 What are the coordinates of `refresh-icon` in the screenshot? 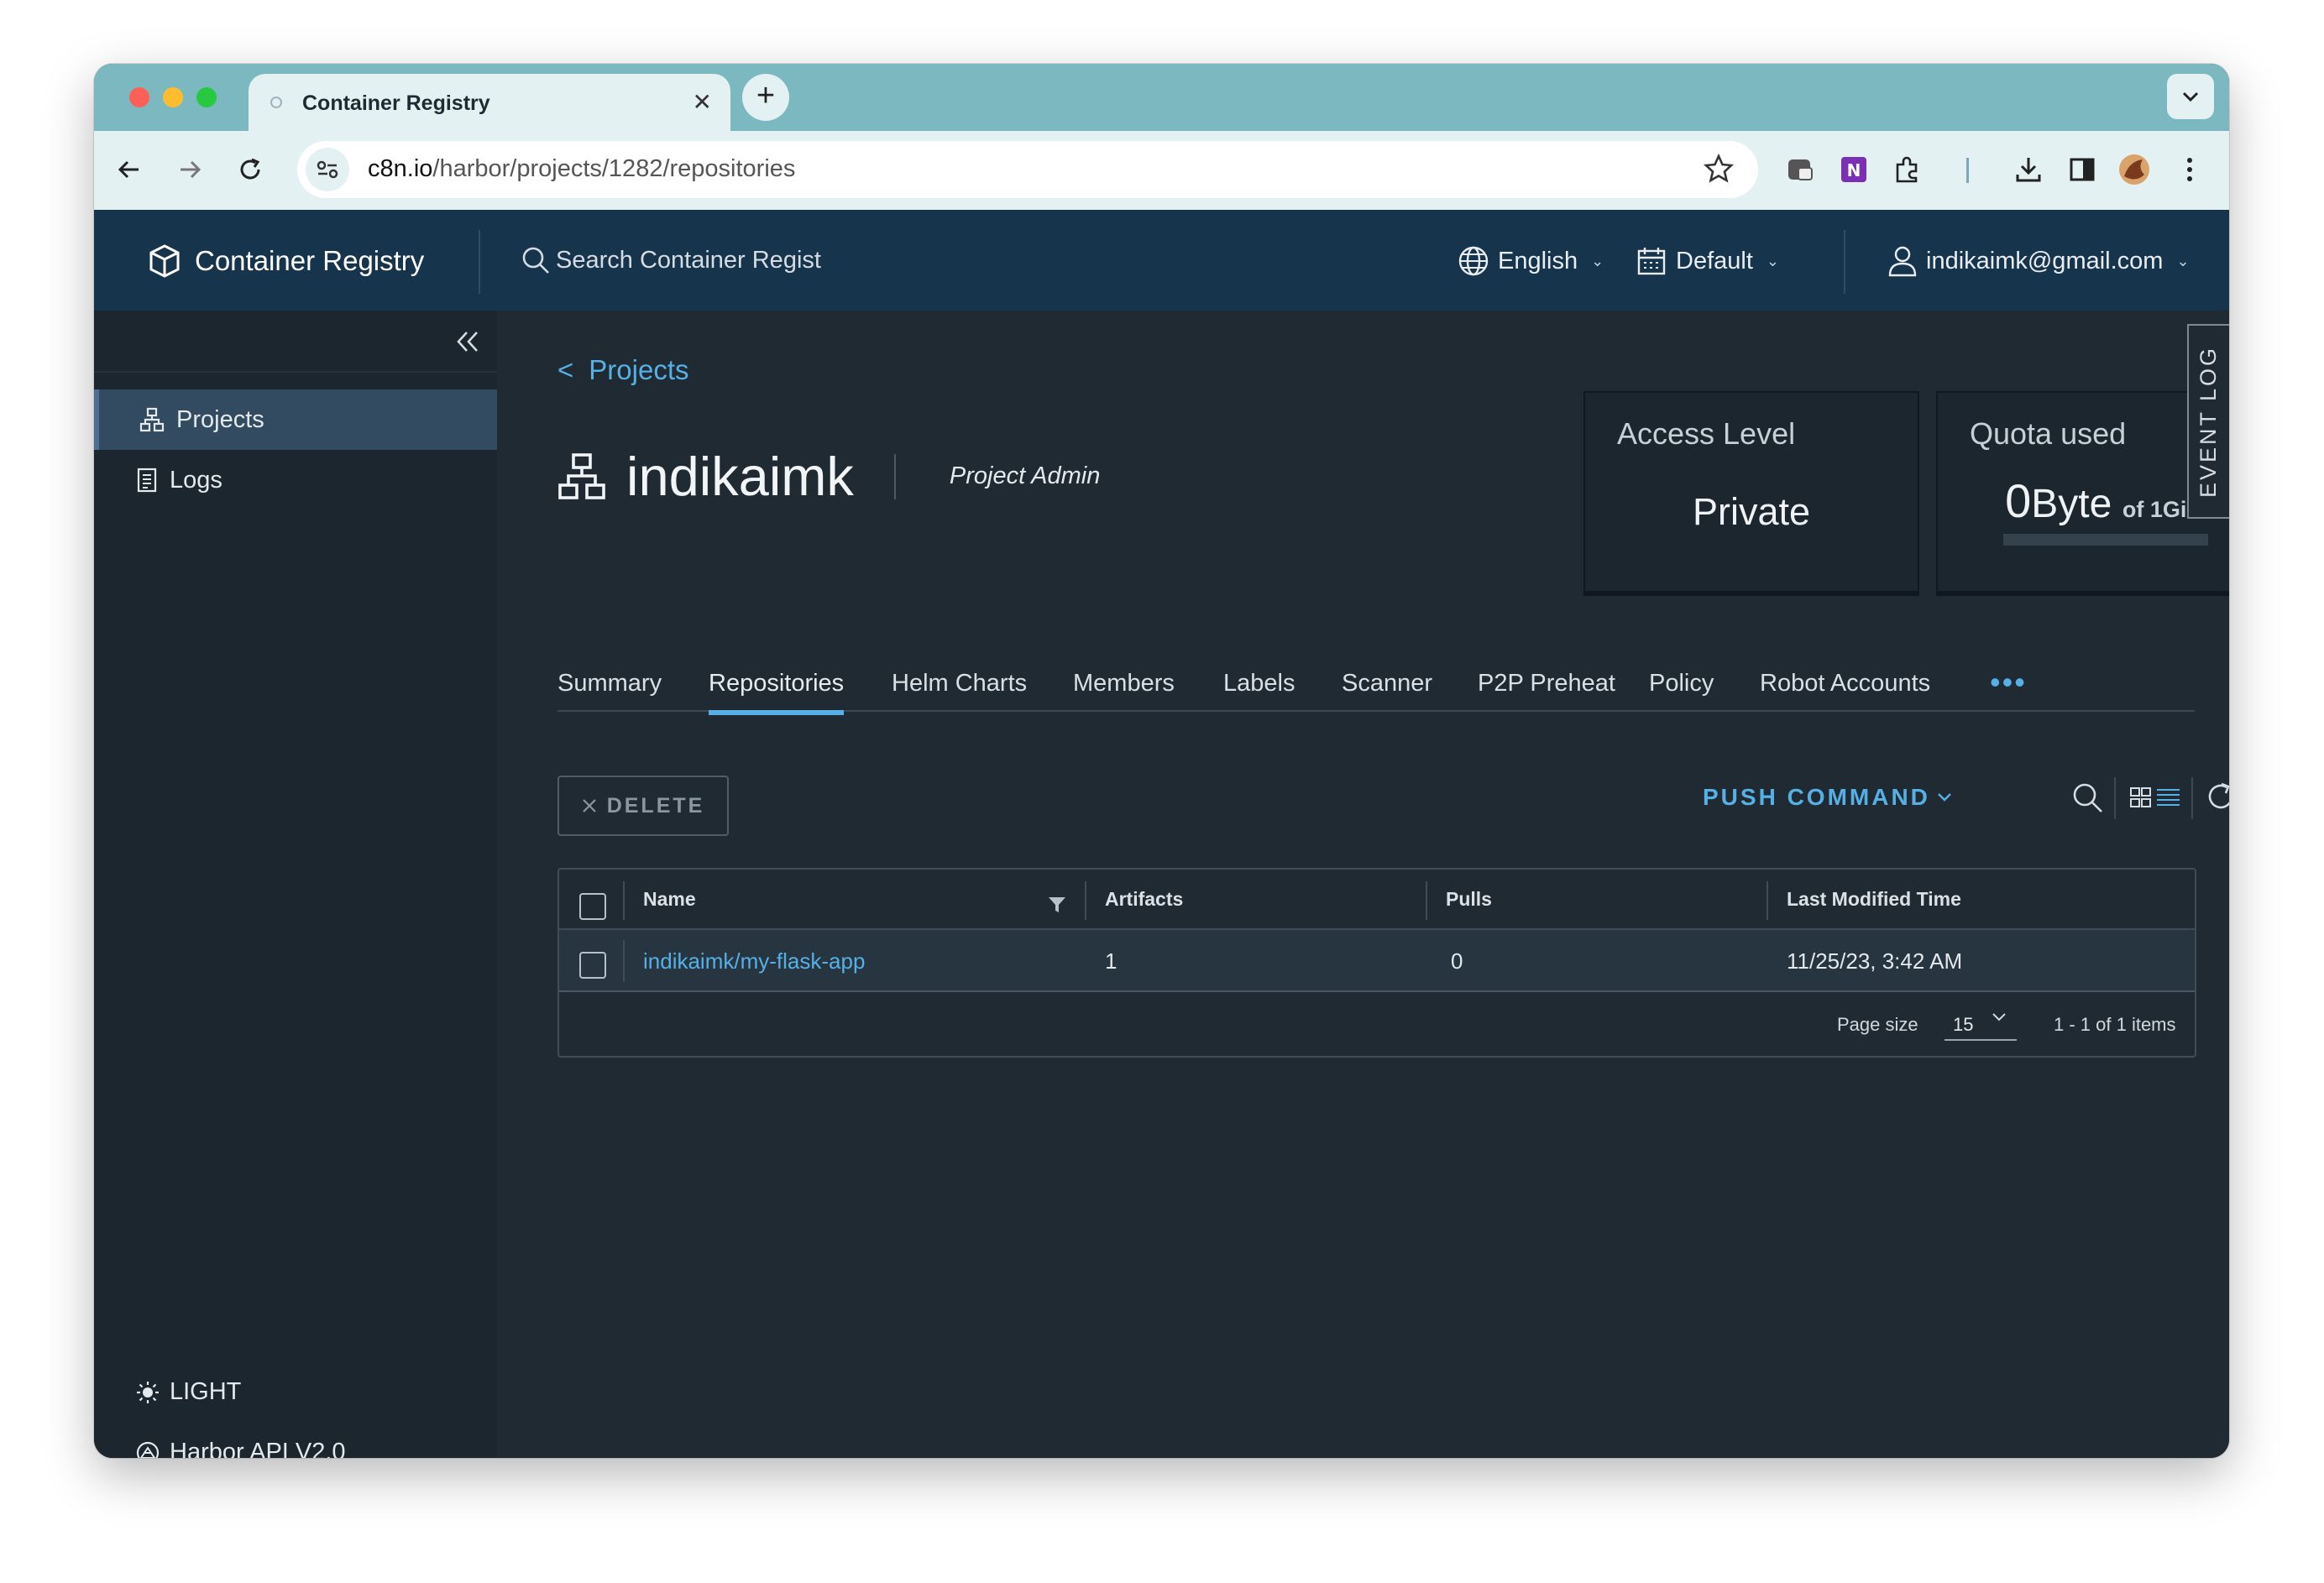 It's located at (2218, 795).